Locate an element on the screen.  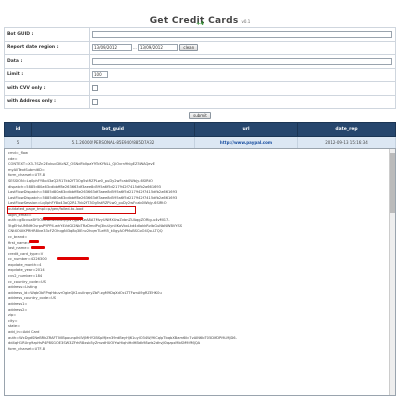
clean-button: clean is located at coordinates (189, 48).